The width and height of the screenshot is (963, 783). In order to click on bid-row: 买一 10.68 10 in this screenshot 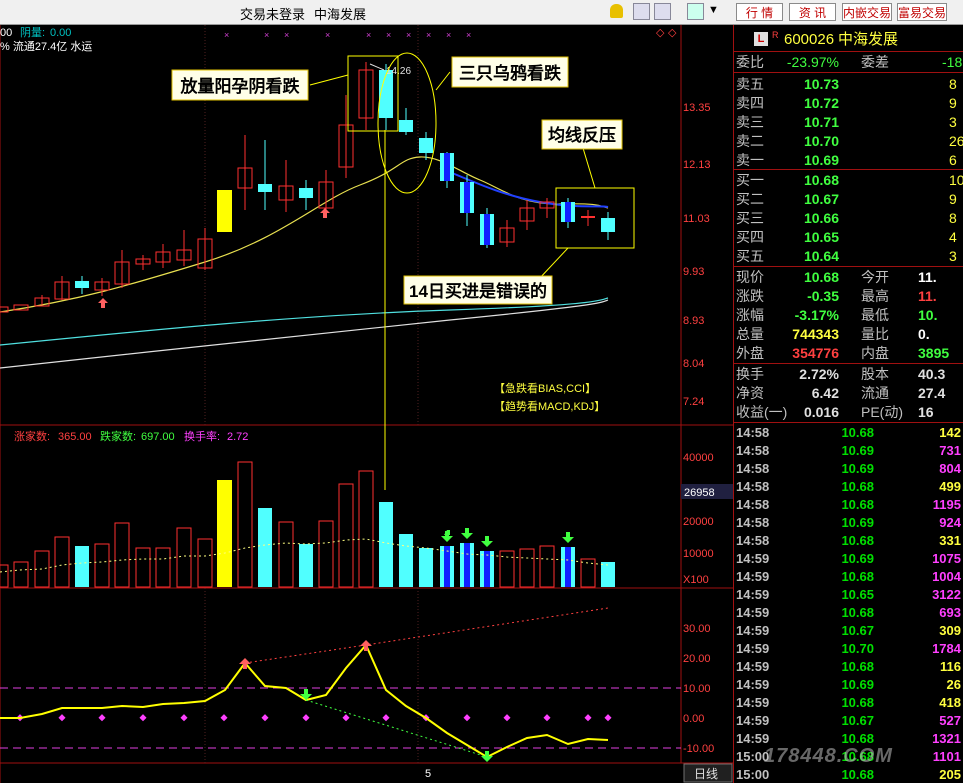, I will do `click(848, 180)`.